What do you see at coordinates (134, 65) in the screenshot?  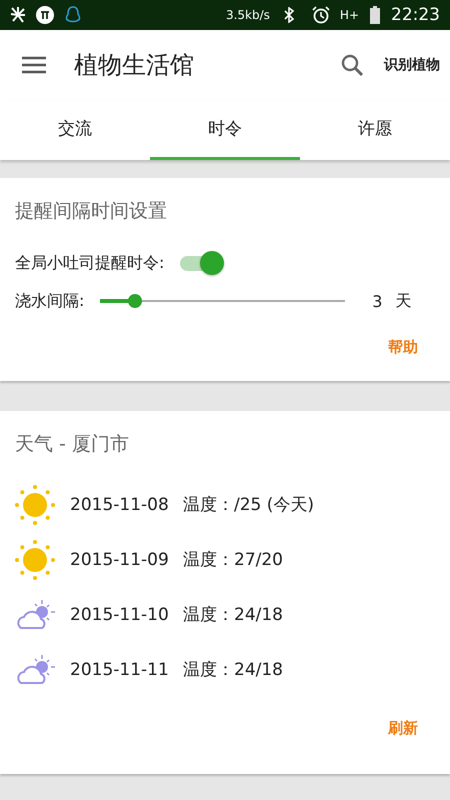 I see `app-title: 植物生活馆` at bounding box center [134, 65].